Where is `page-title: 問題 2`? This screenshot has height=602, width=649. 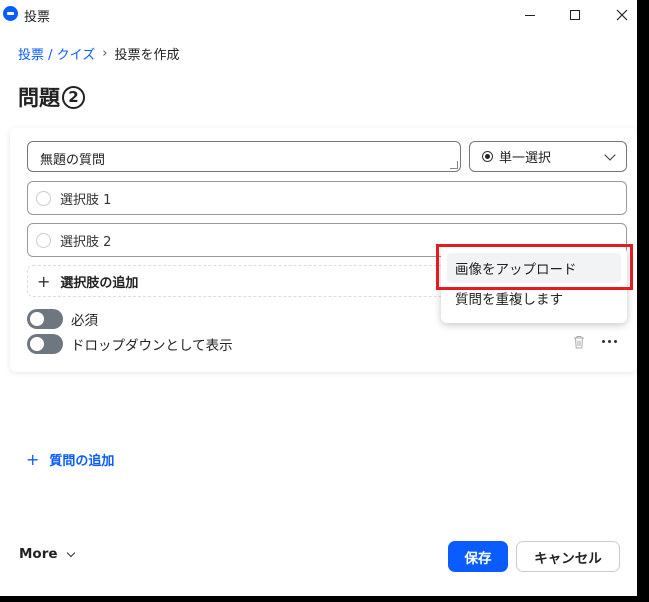 page-title: 問題 2 is located at coordinates (51, 97).